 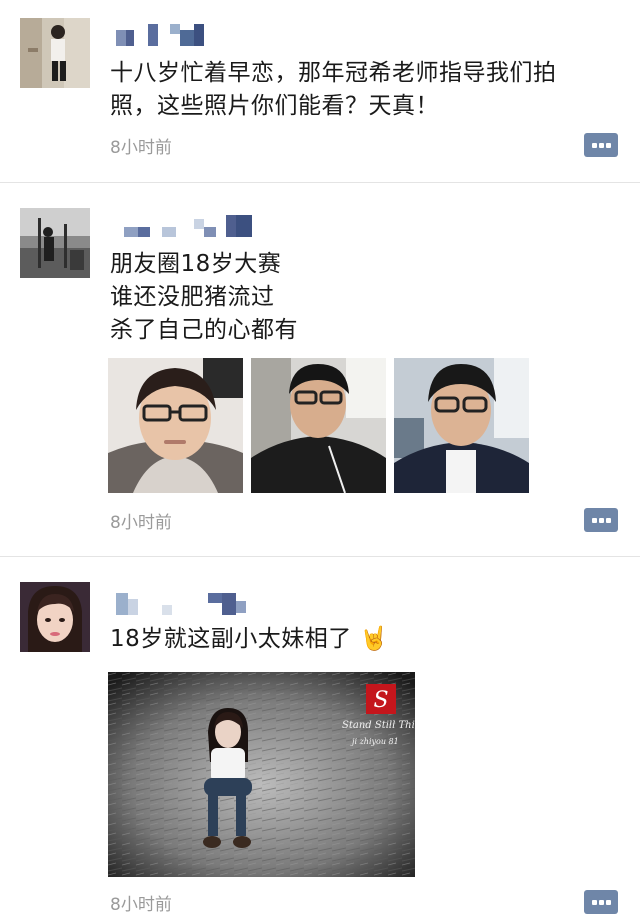 I want to click on post-text-line: 18岁就这副小太妹相了, so click(x=231, y=639).